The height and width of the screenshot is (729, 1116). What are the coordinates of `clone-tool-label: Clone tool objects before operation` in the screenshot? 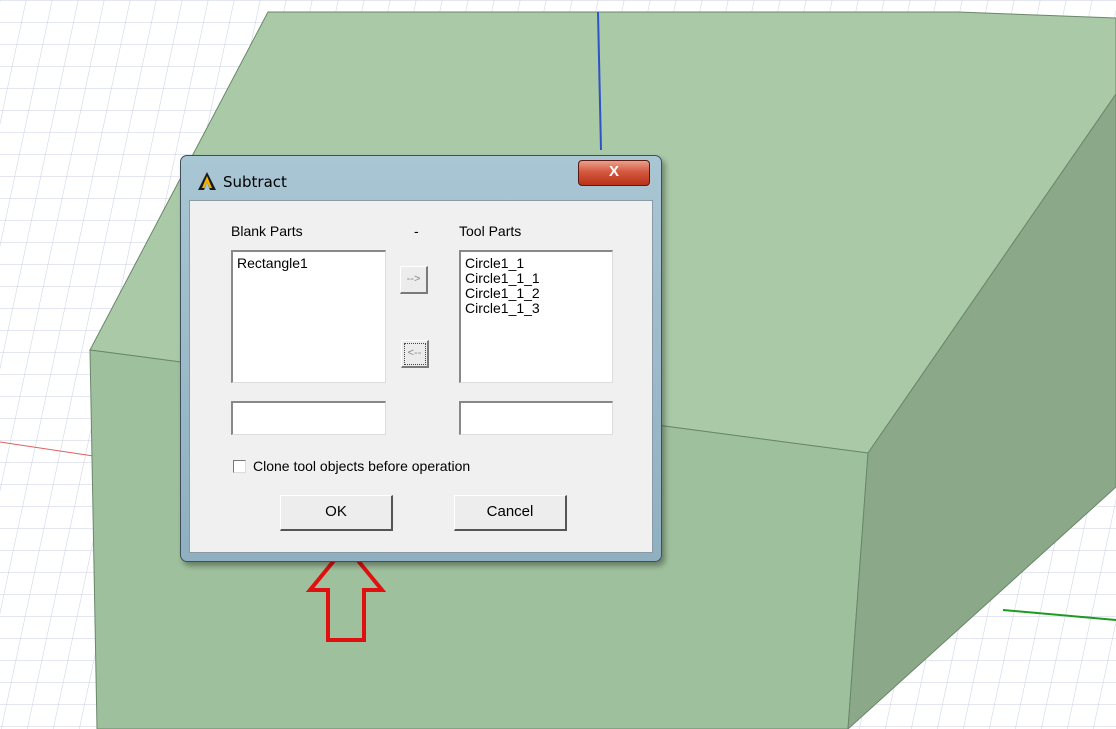 It's located at (362, 466).